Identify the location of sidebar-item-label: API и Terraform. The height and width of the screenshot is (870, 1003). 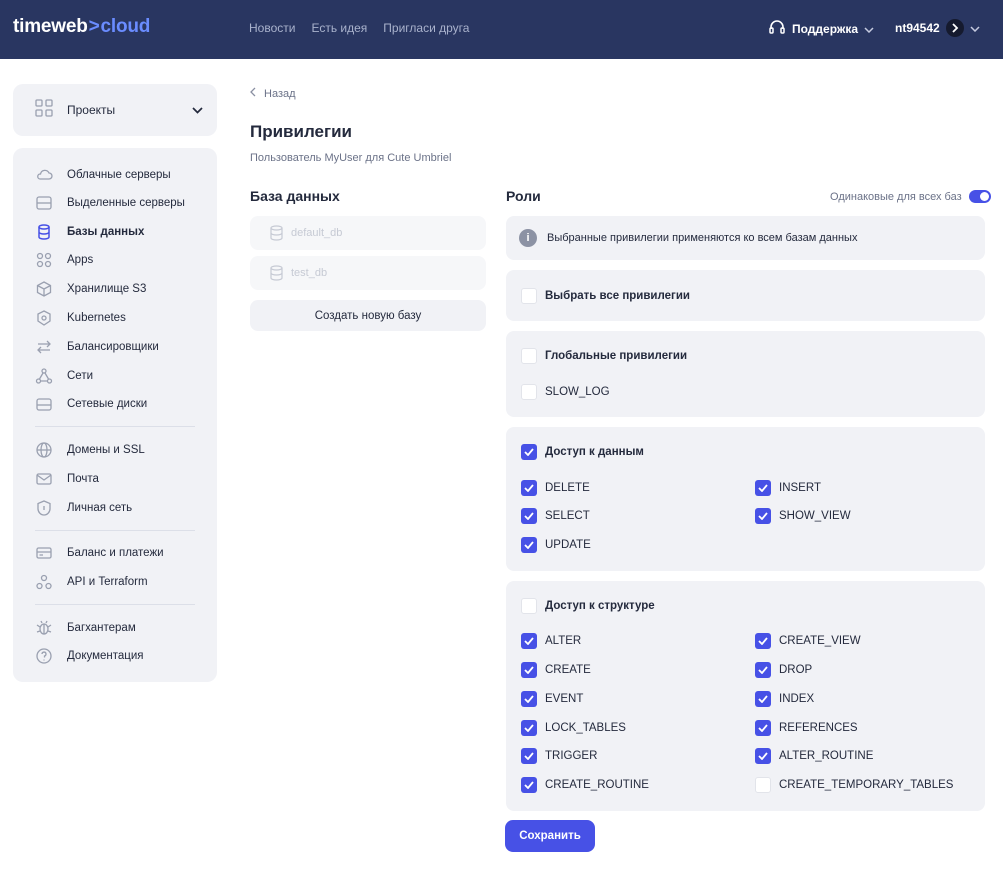
(107, 582).